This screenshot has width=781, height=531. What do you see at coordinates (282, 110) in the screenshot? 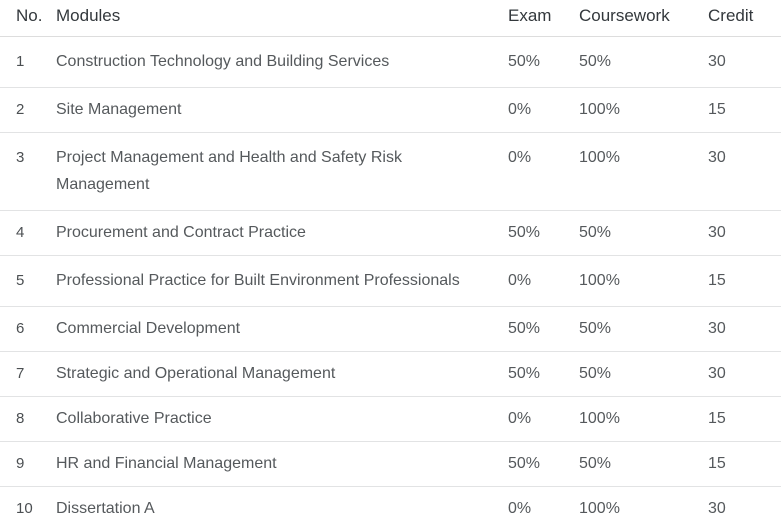
I see `row-cell-module: Site Management` at bounding box center [282, 110].